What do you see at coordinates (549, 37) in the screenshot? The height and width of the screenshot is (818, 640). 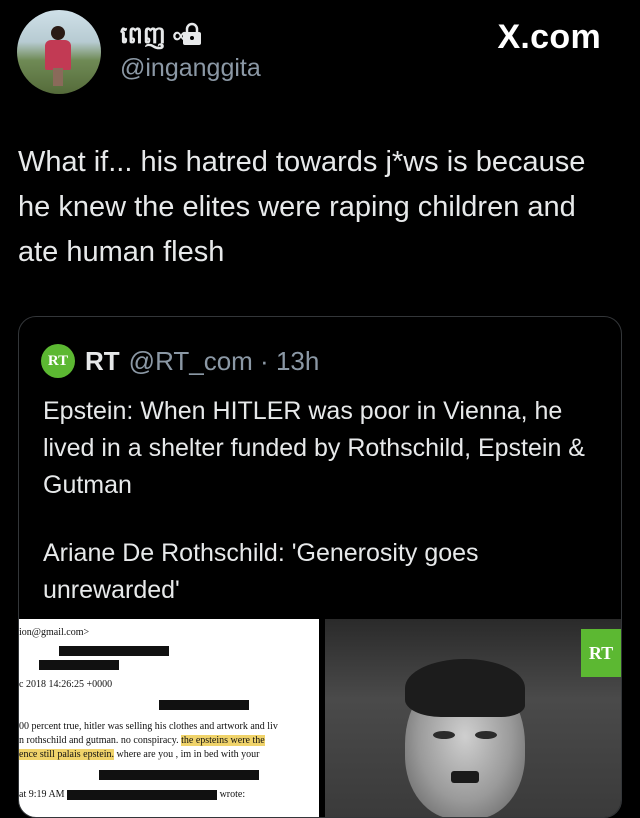 I see `site-watermark: X.com` at bounding box center [549, 37].